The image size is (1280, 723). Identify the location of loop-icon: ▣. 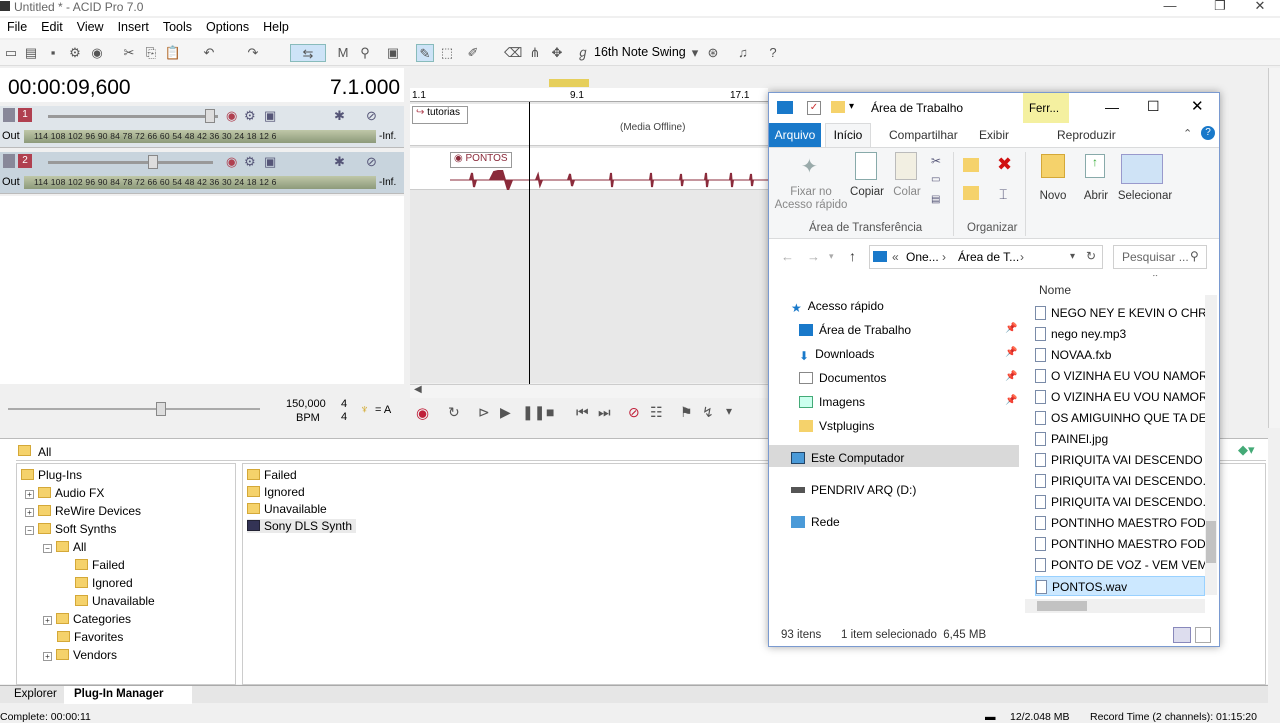
(393, 53).